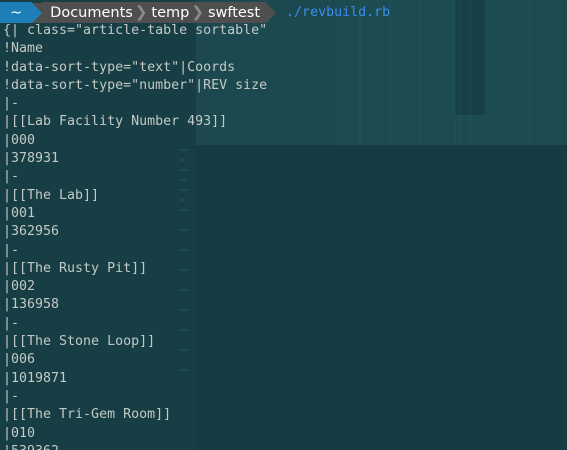 The image size is (567, 450). I want to click on path-segment-label: Documents, so click(91, 12).